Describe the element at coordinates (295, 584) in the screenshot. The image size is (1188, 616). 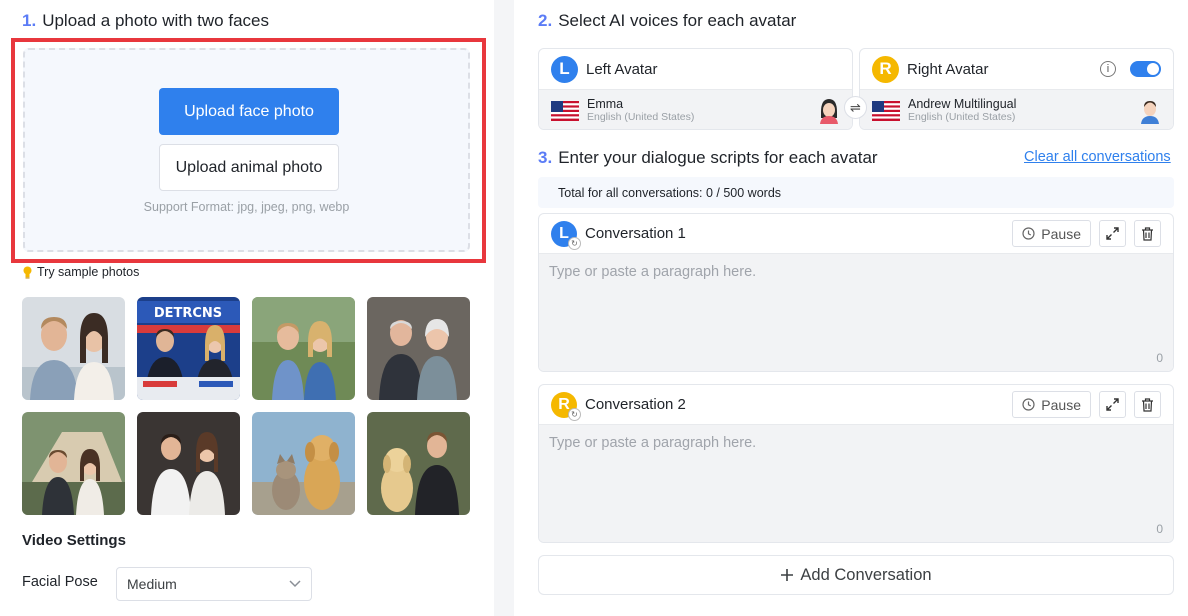
I see `chevron-down-icon` at that location.